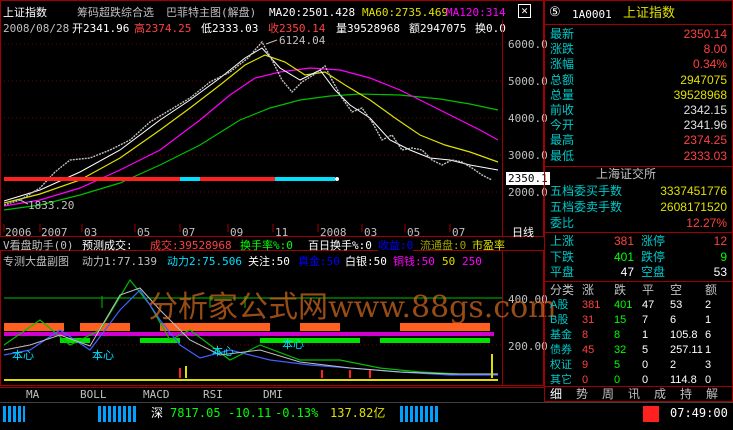 Image resolution: width=733 pixels, height=430 pixels. Describe the element at coordinates (561, 335) in the screenshot. I see `table-cell-2-0: 基金` at that location.